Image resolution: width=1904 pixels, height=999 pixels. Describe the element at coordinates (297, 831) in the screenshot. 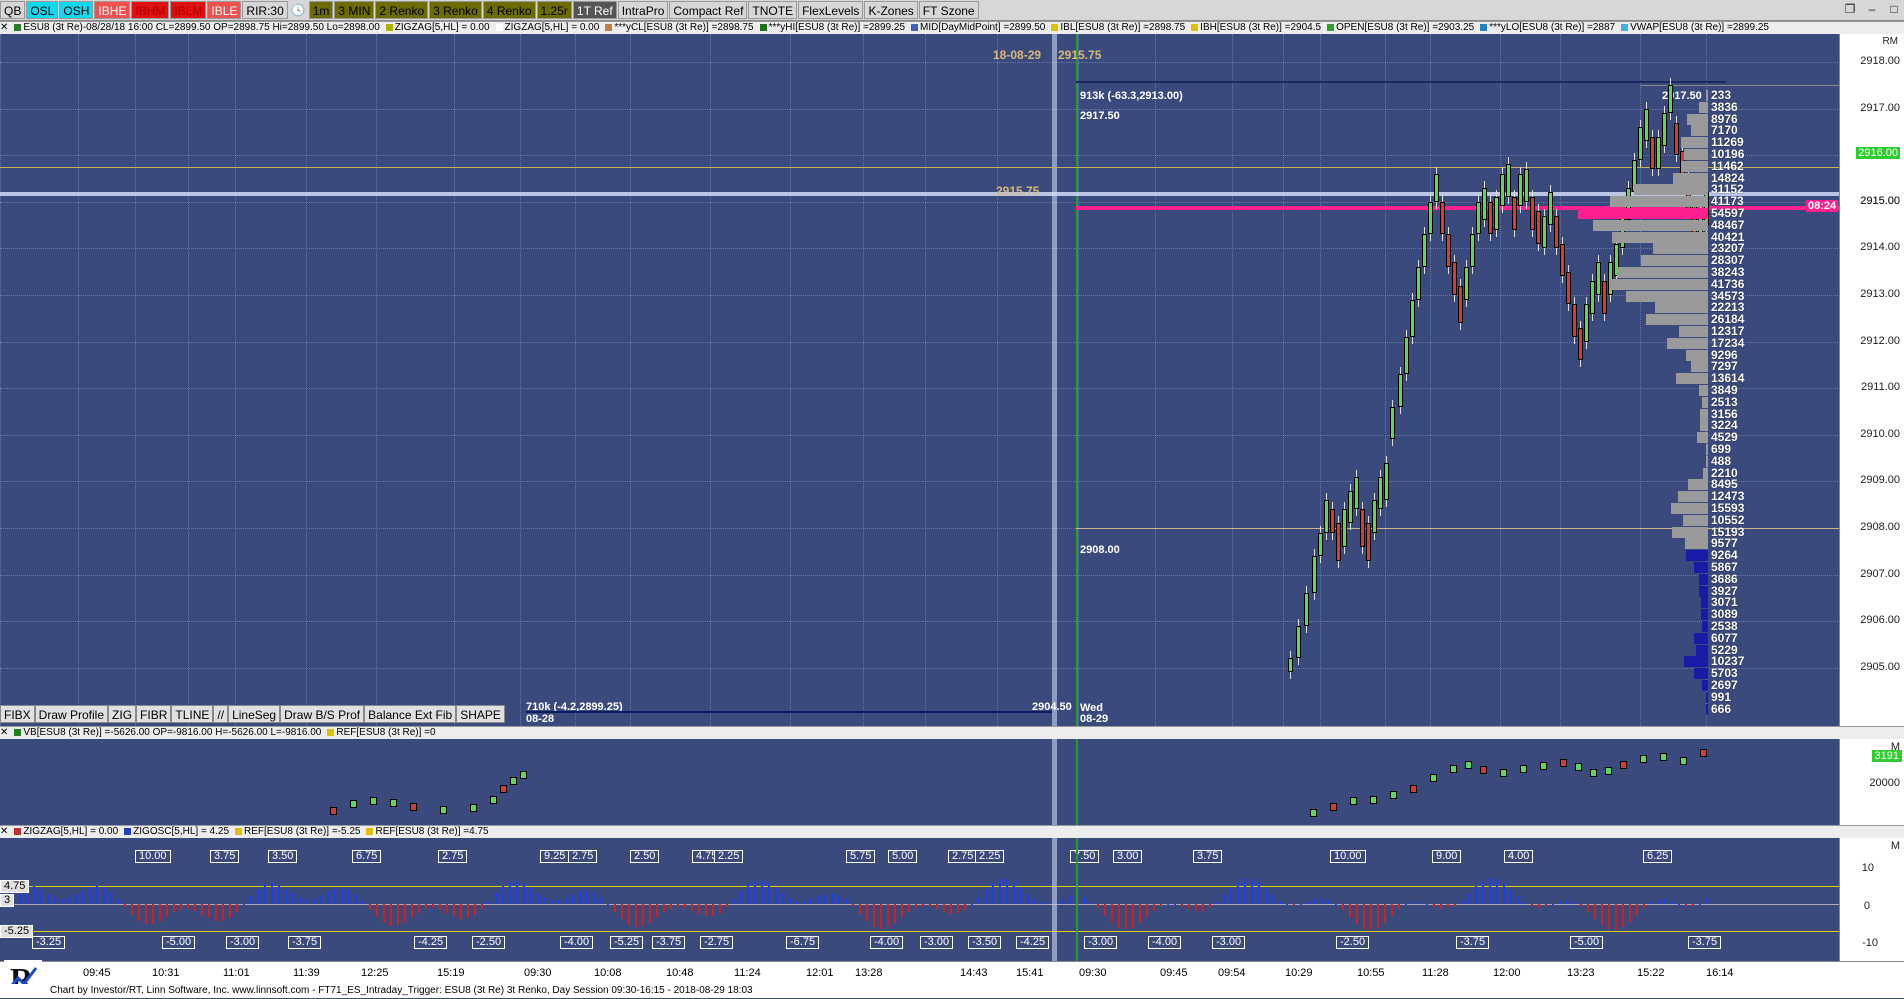

I see `study-label: REF[ESU8 (3t Re)] =-5.25` at that location.